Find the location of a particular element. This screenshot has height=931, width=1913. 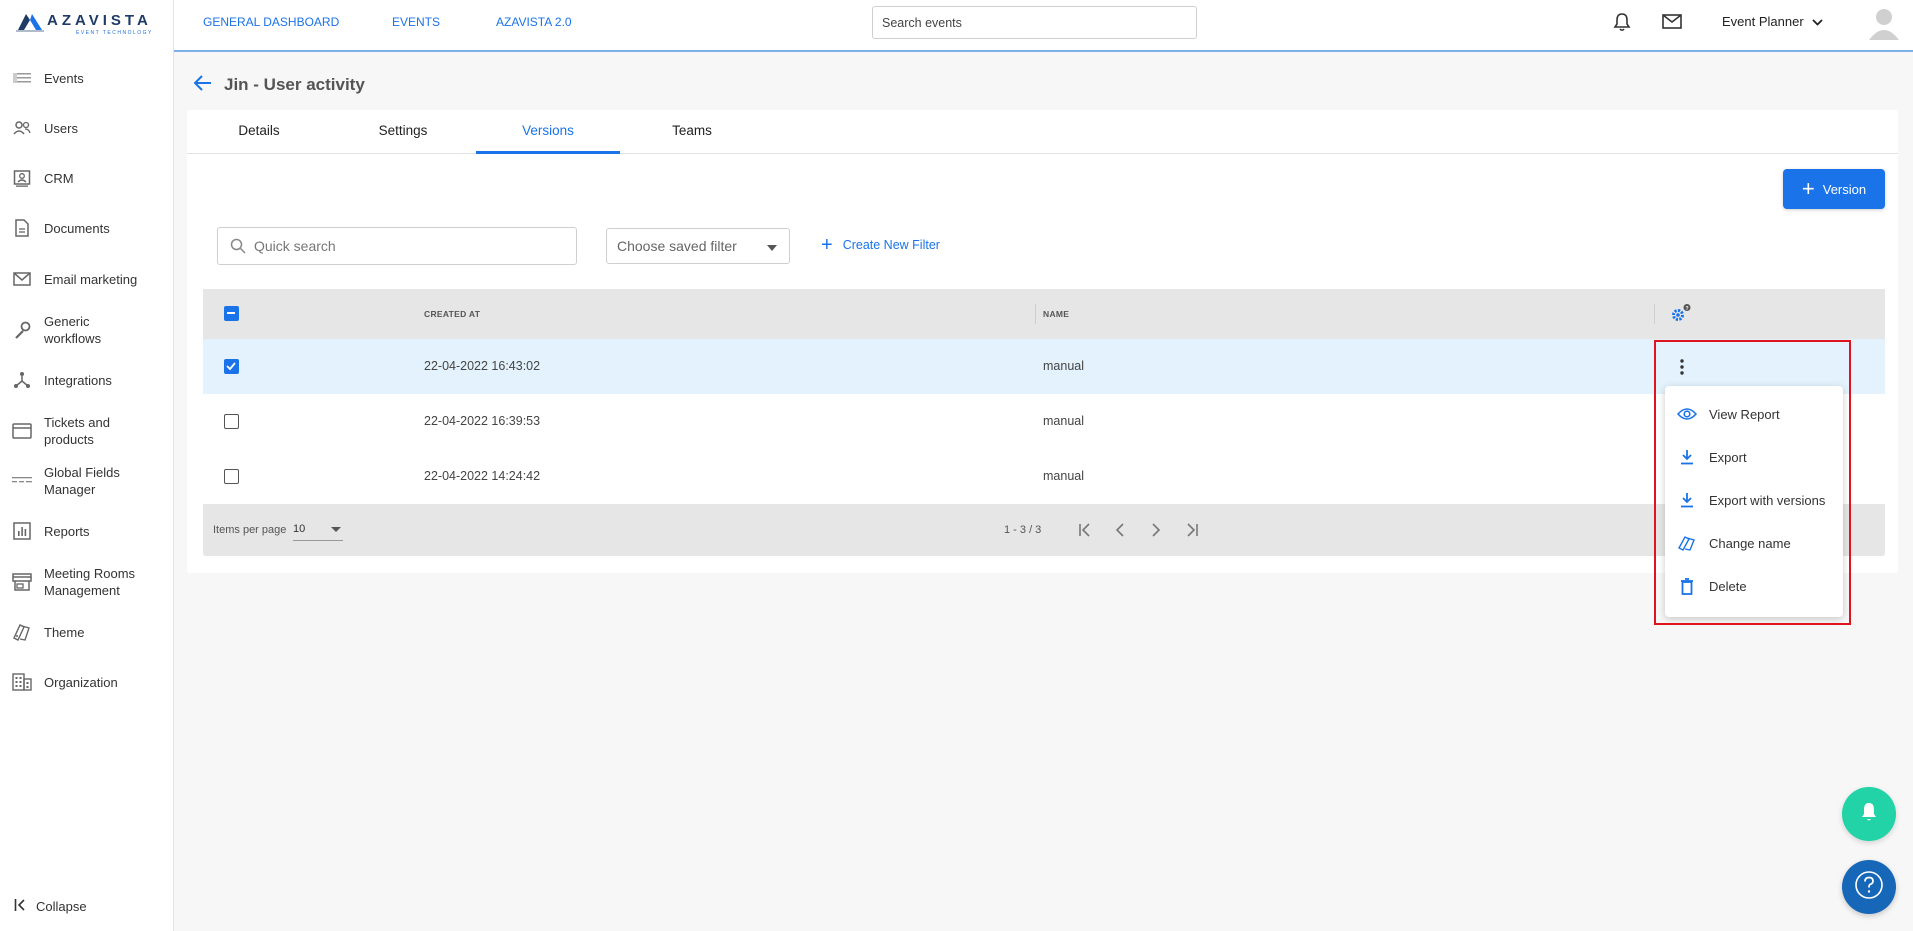

sidebar-item-organization: Organization is located at coordinates (87, 682).